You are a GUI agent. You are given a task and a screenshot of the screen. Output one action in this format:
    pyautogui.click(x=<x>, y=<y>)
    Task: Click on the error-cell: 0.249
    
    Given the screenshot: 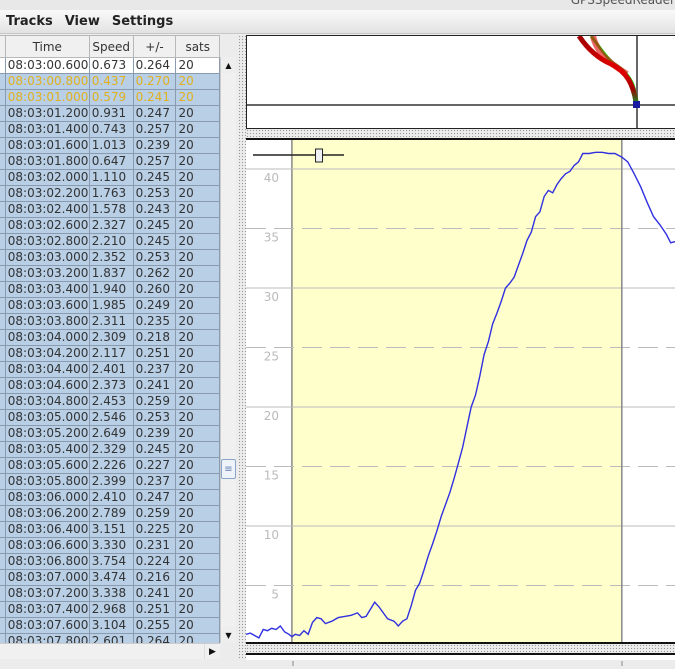 What is the action you would take?
    pyautogui.click(x=154, y=305)
    